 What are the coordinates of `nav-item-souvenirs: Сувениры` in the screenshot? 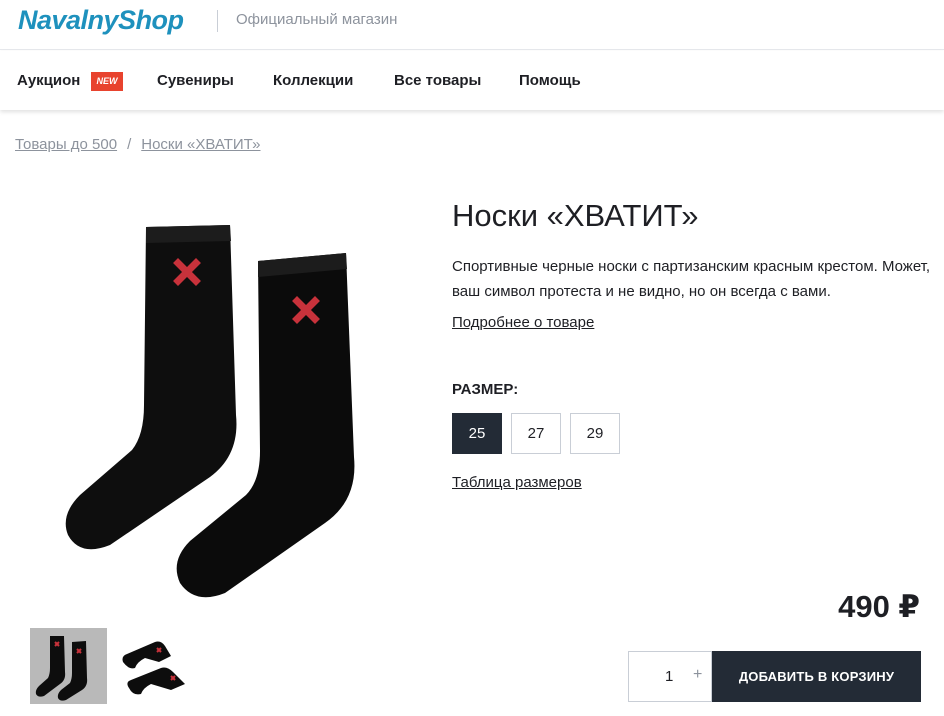 It's located at (195, 80).